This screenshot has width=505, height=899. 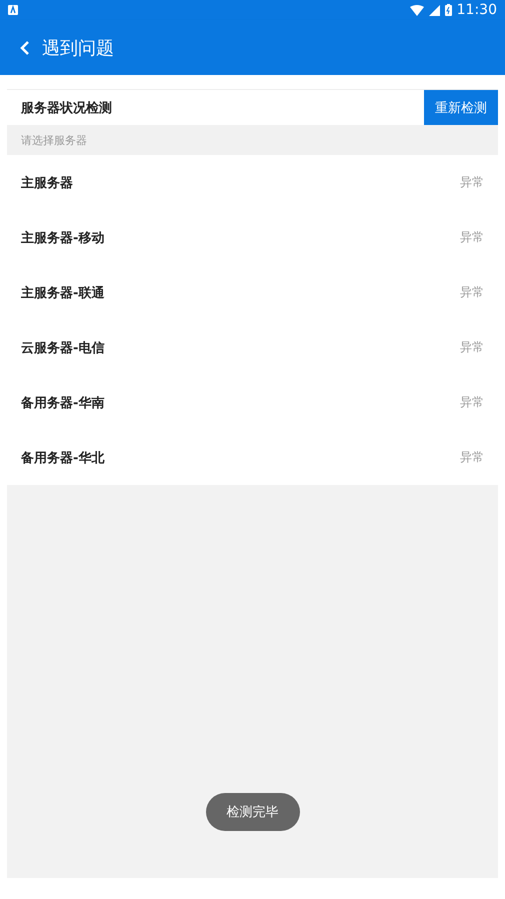 I want to click on section-title: 服务器状况检测, so click(x=67, y=108).